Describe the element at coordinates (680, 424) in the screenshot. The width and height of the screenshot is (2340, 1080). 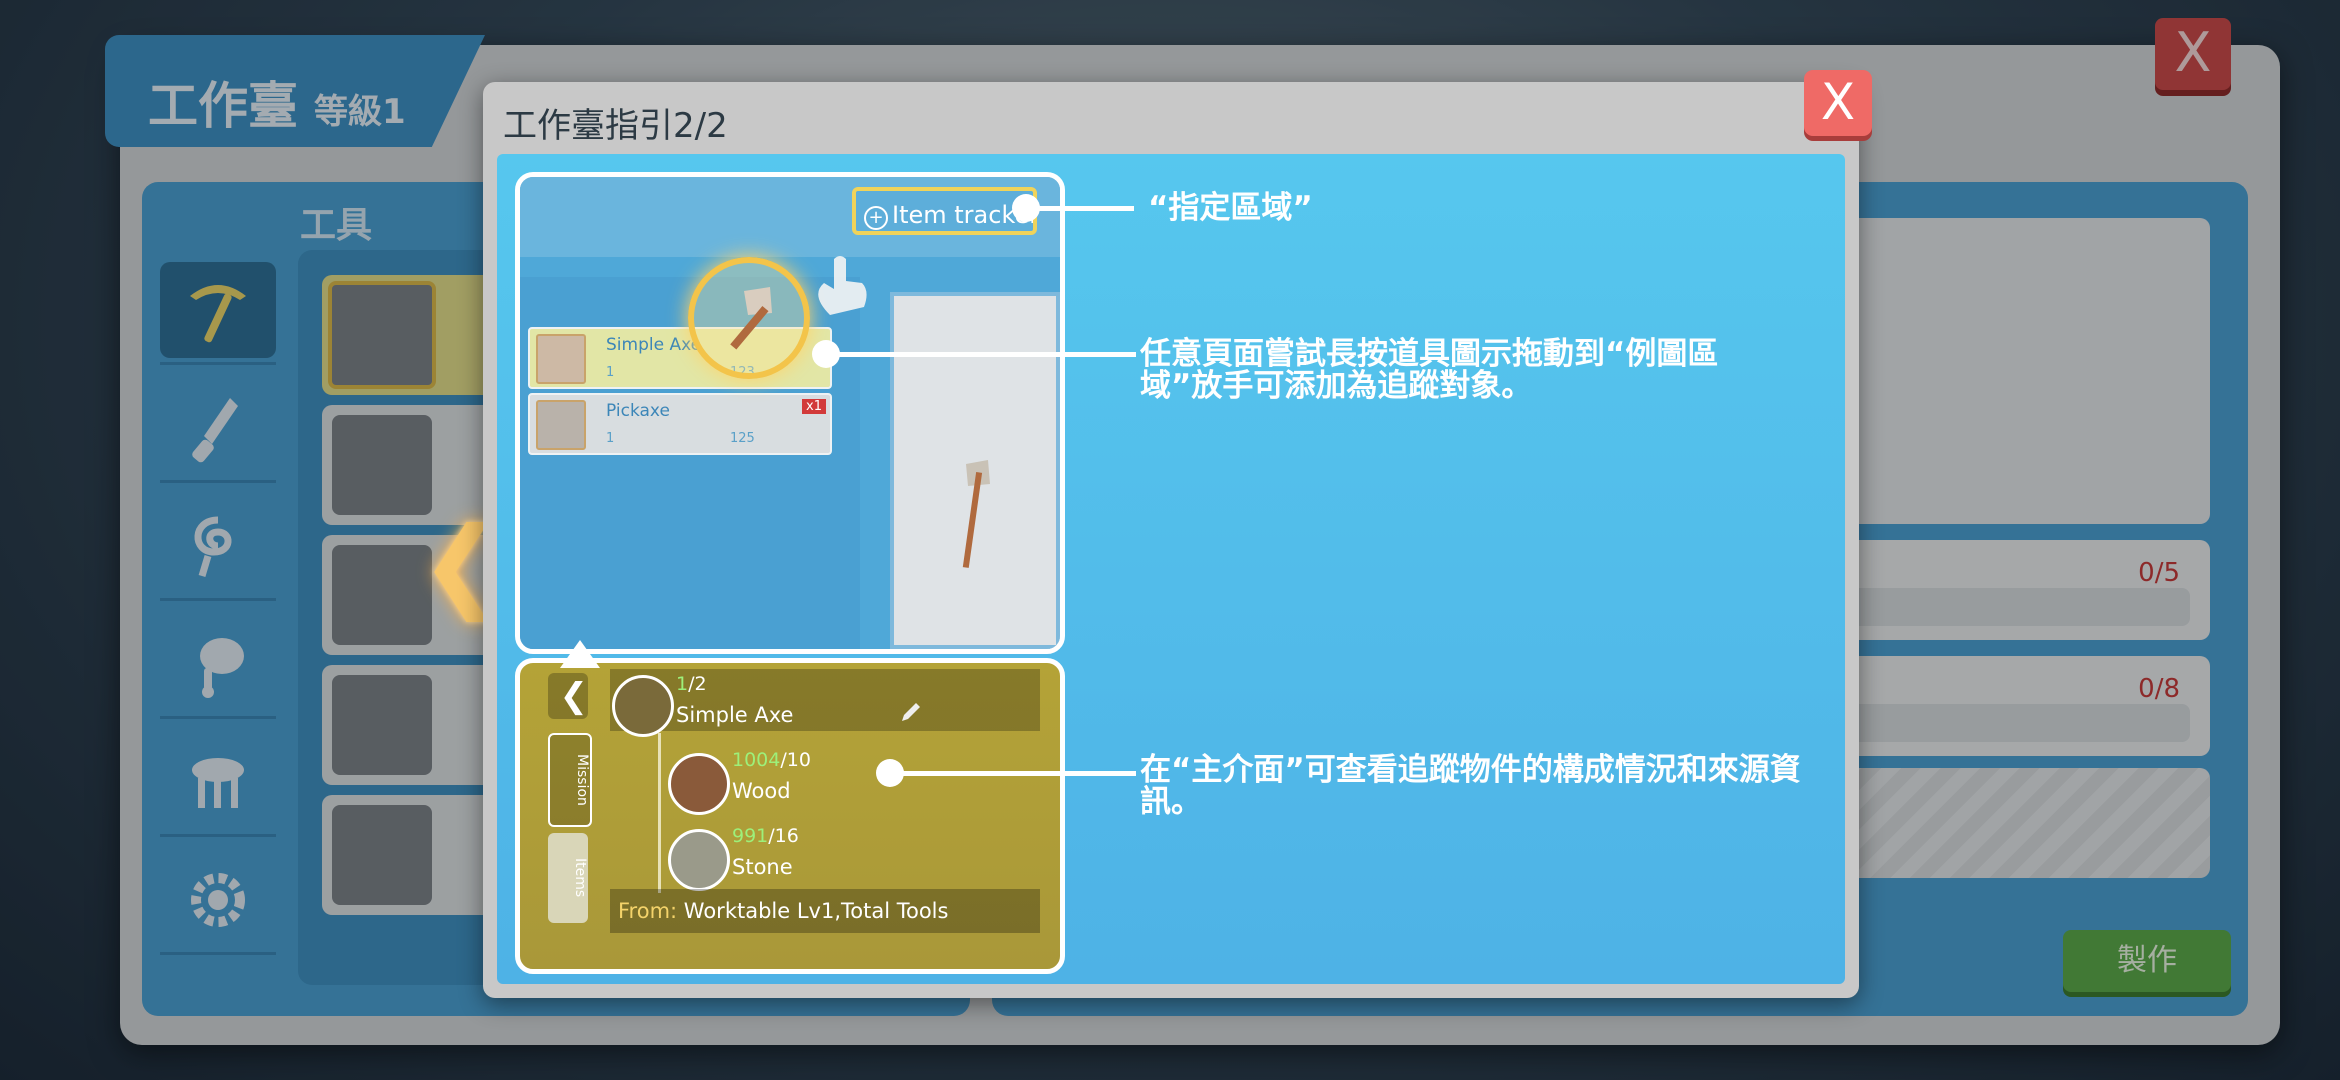
I see `example-item-card: Pickaxe 1 125 x1` at that location.